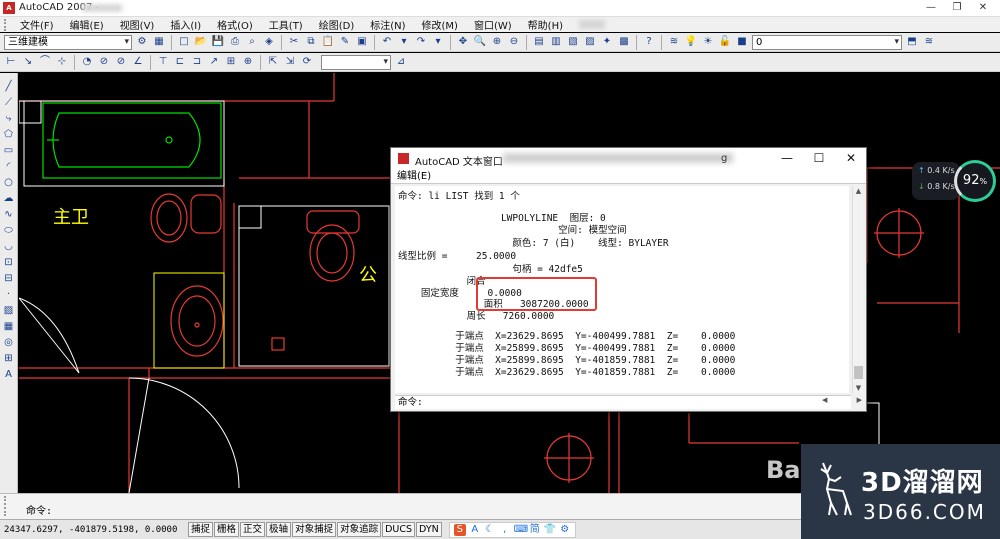 The width and height of the screenshot is (1000, 539). What do you see at coordinates (539, 42) in the screenshot?
I see `properties-icon: ▤` at bounding box center [539, 42].